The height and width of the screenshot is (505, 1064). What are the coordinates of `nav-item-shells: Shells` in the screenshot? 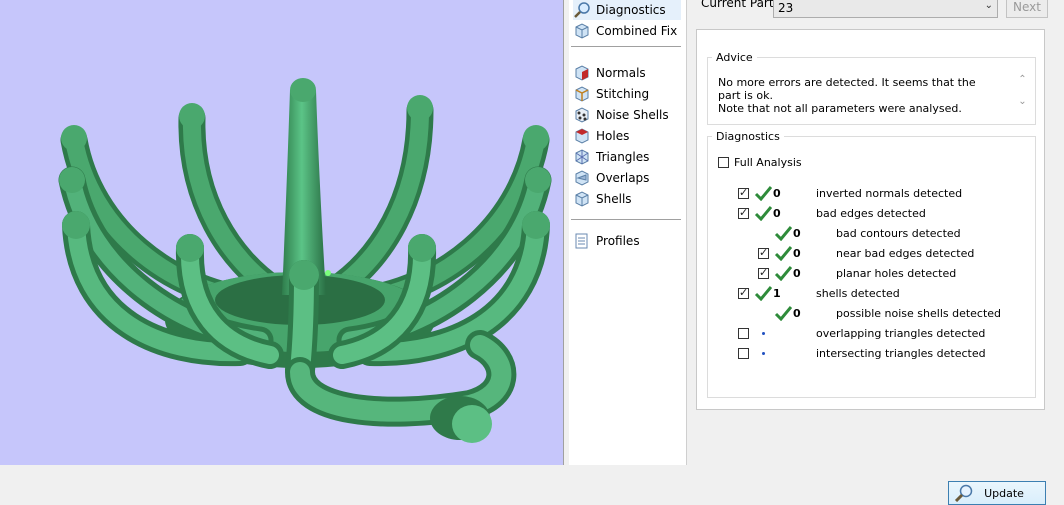 It's located at (602, 199).